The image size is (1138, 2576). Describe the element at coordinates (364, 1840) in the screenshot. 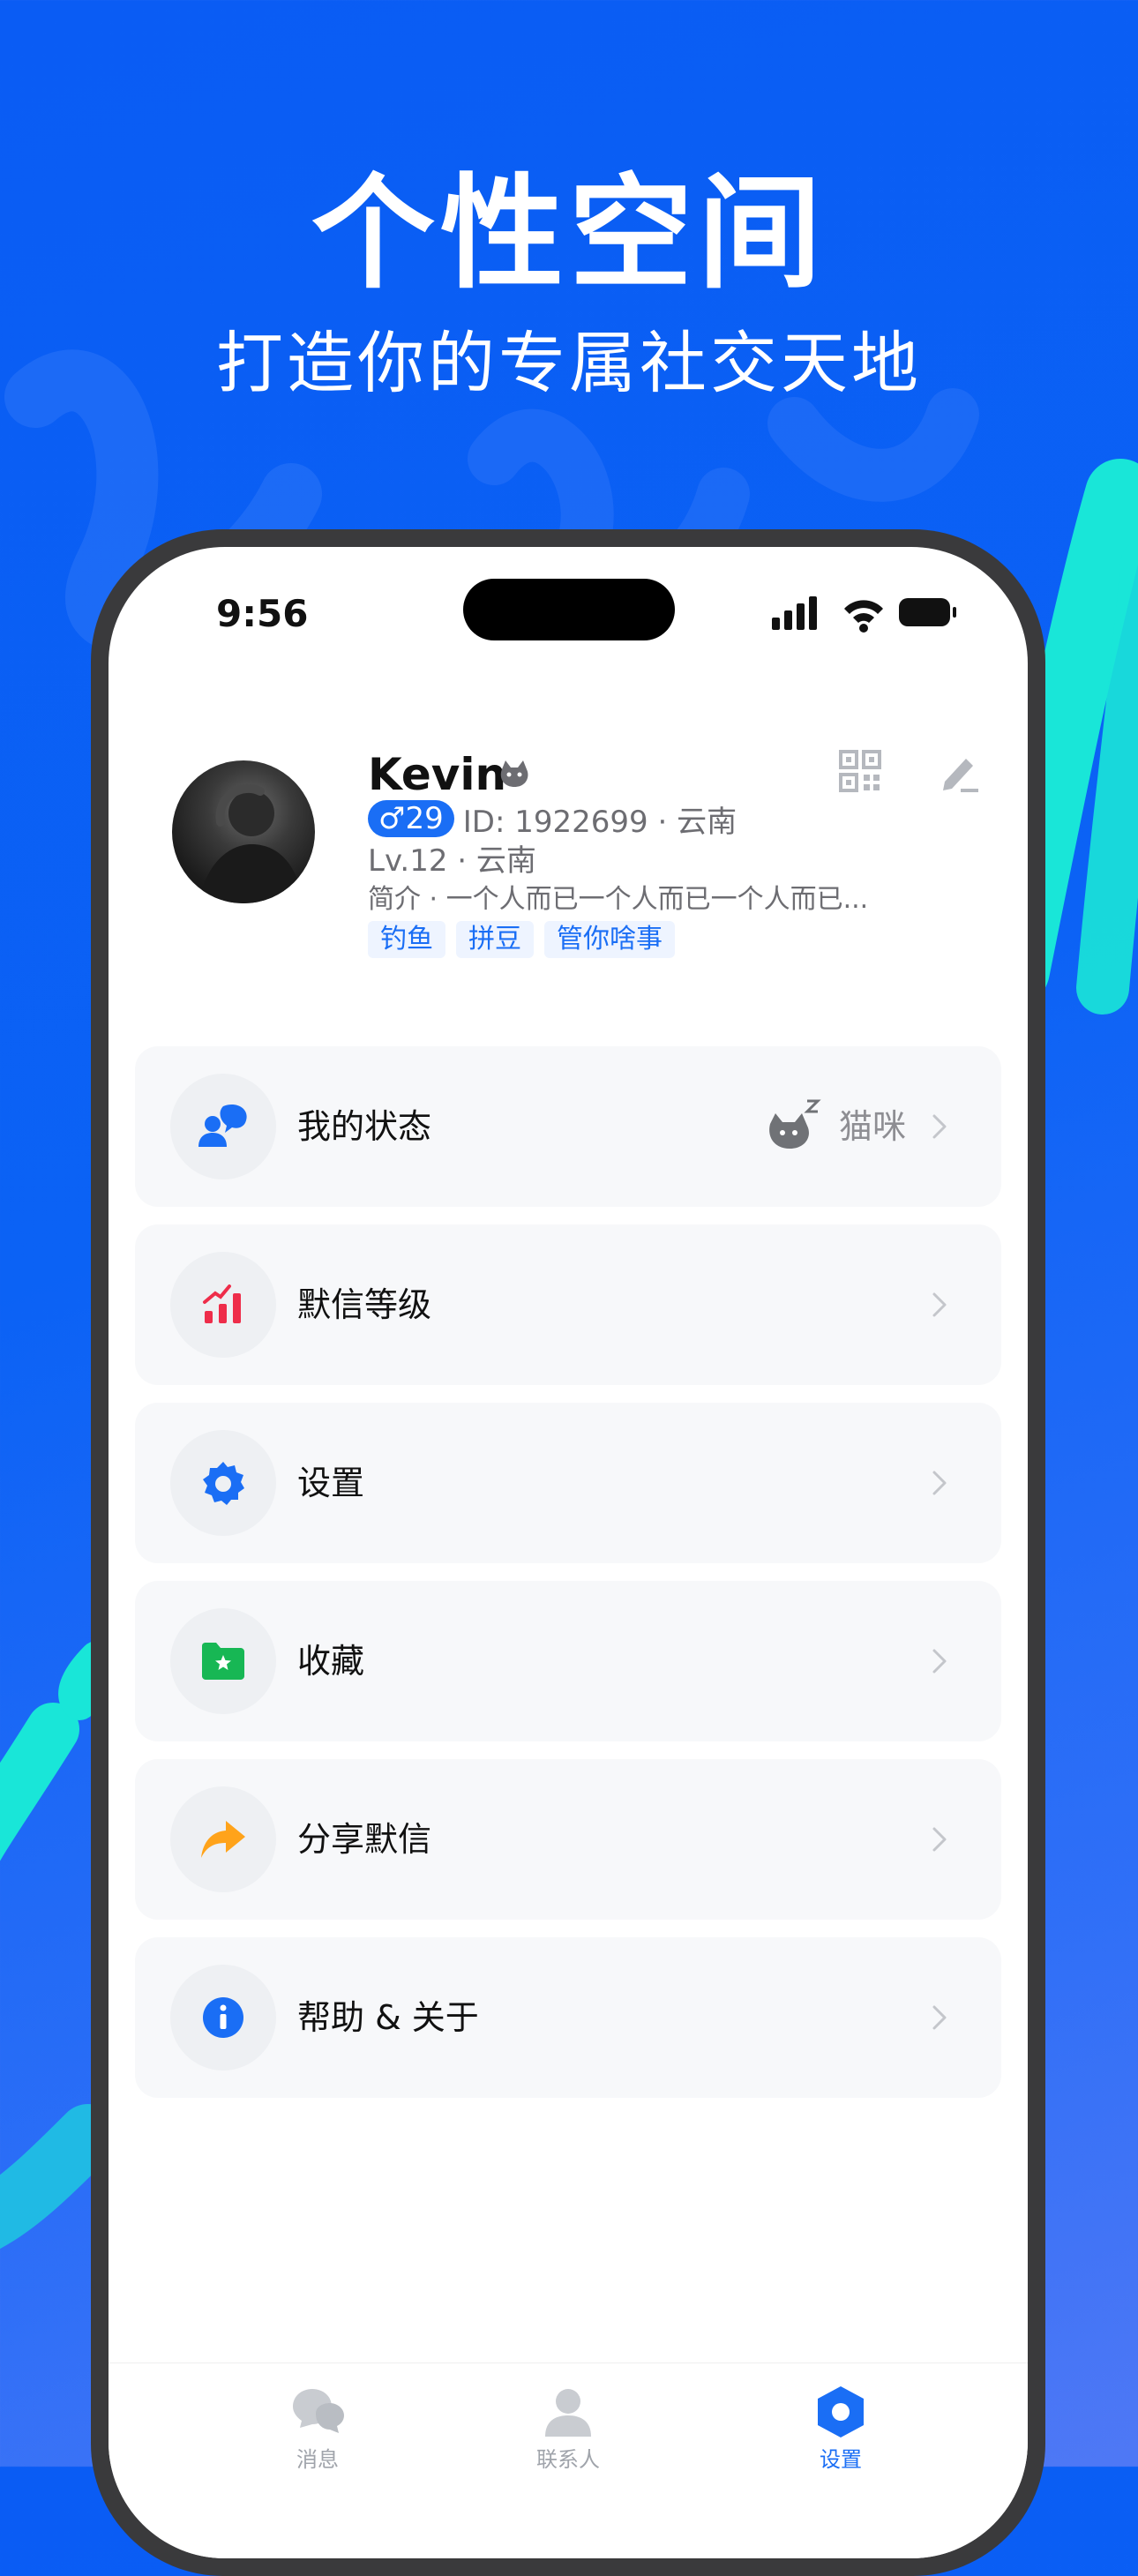

I see `menu-item-label: 分享默信` at that location.